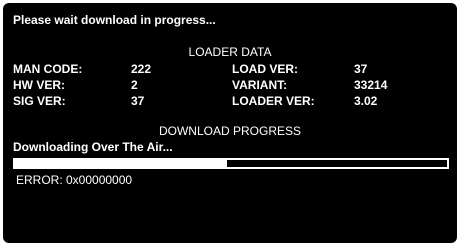 This screenshot has height=246, width=460. What do you see at coordinates (74, 180) in the screenshot?
I see `error-code: ERROR: 0x00000000` at bounding box center [74, 180].